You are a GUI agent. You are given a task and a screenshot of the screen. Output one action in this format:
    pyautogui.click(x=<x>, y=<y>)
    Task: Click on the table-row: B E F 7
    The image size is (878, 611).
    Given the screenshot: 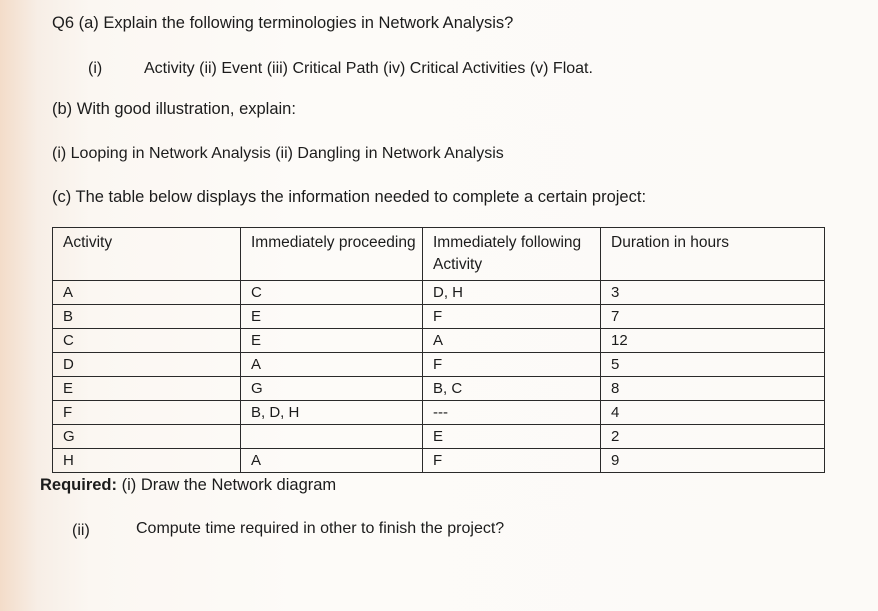 What is the action you would take?
    pyautogui.click(x=438, y=316)
    